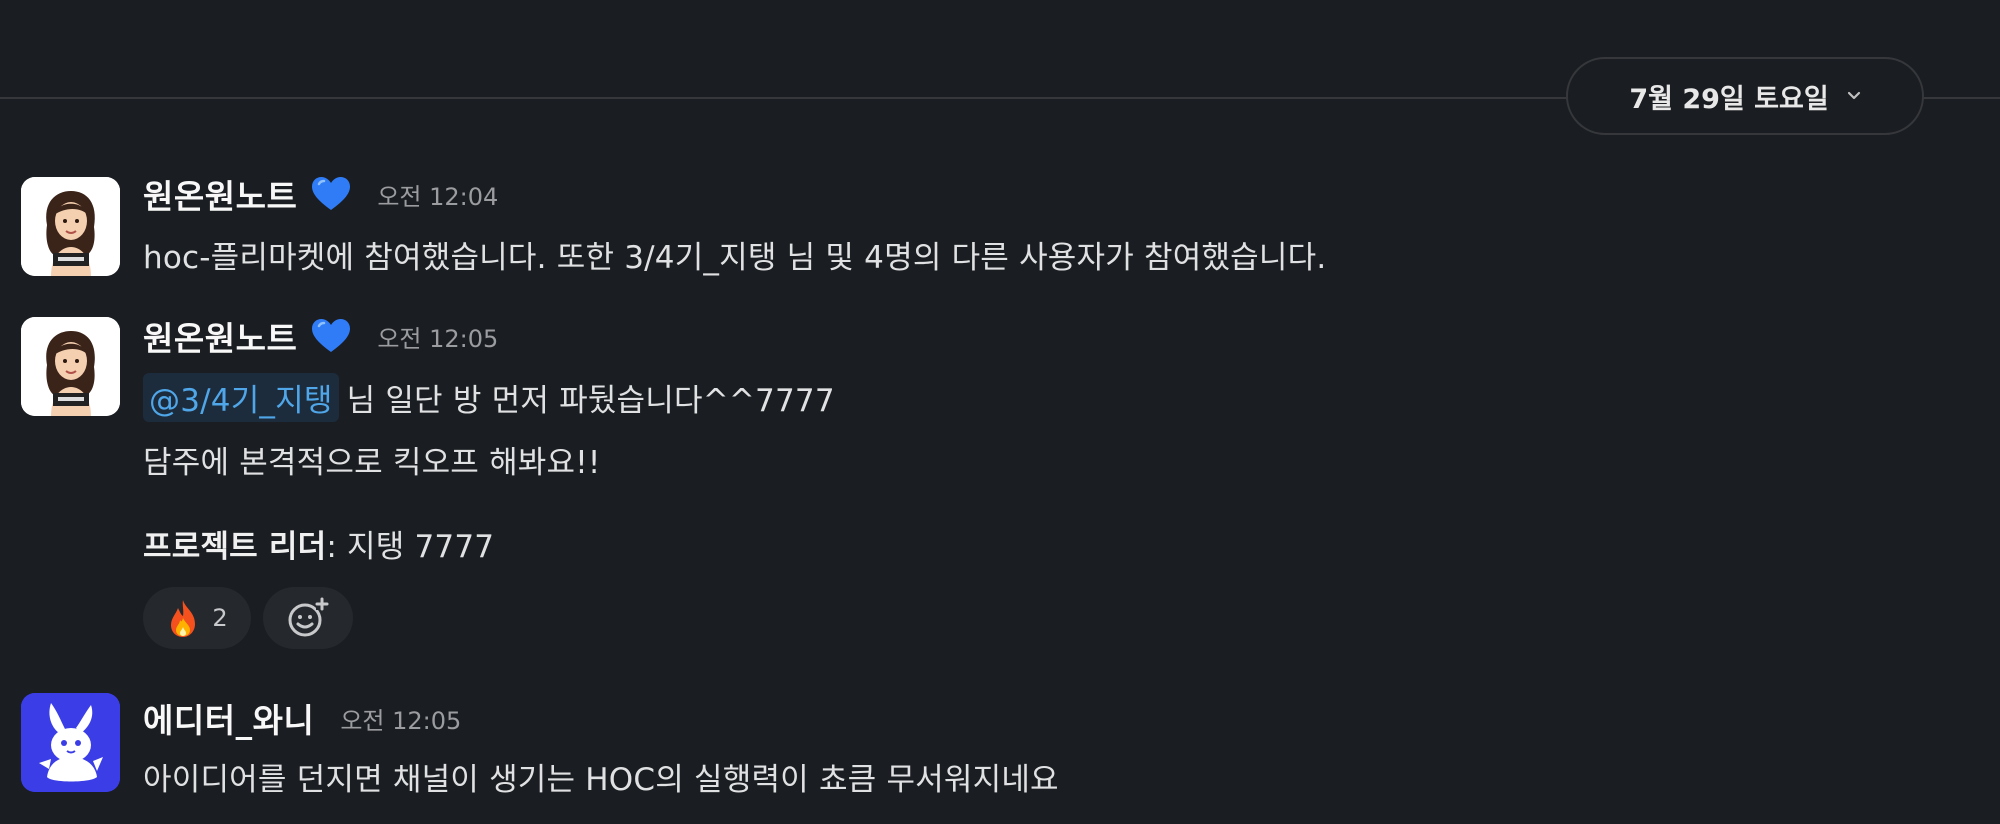  I want to click on reaction-bar: 2, so click(248, 618).